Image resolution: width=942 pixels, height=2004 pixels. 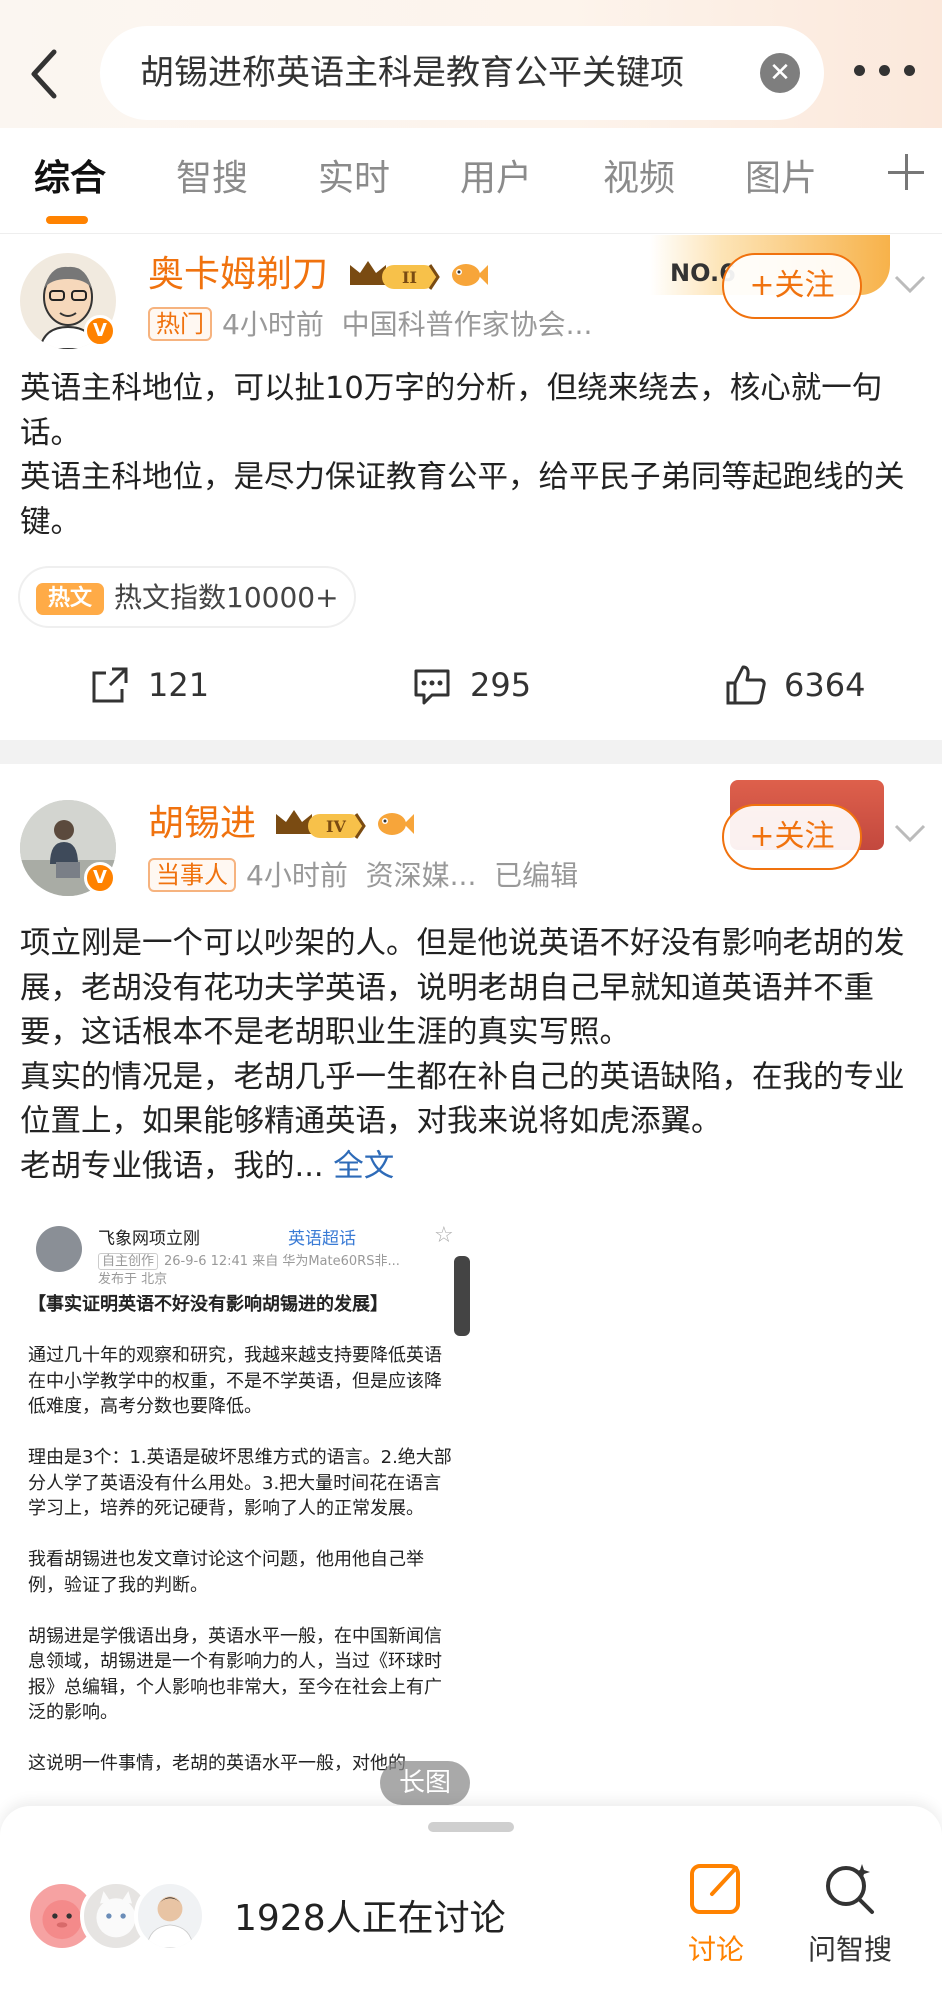 I want to click on post-divider, so click(x=471, y=752).